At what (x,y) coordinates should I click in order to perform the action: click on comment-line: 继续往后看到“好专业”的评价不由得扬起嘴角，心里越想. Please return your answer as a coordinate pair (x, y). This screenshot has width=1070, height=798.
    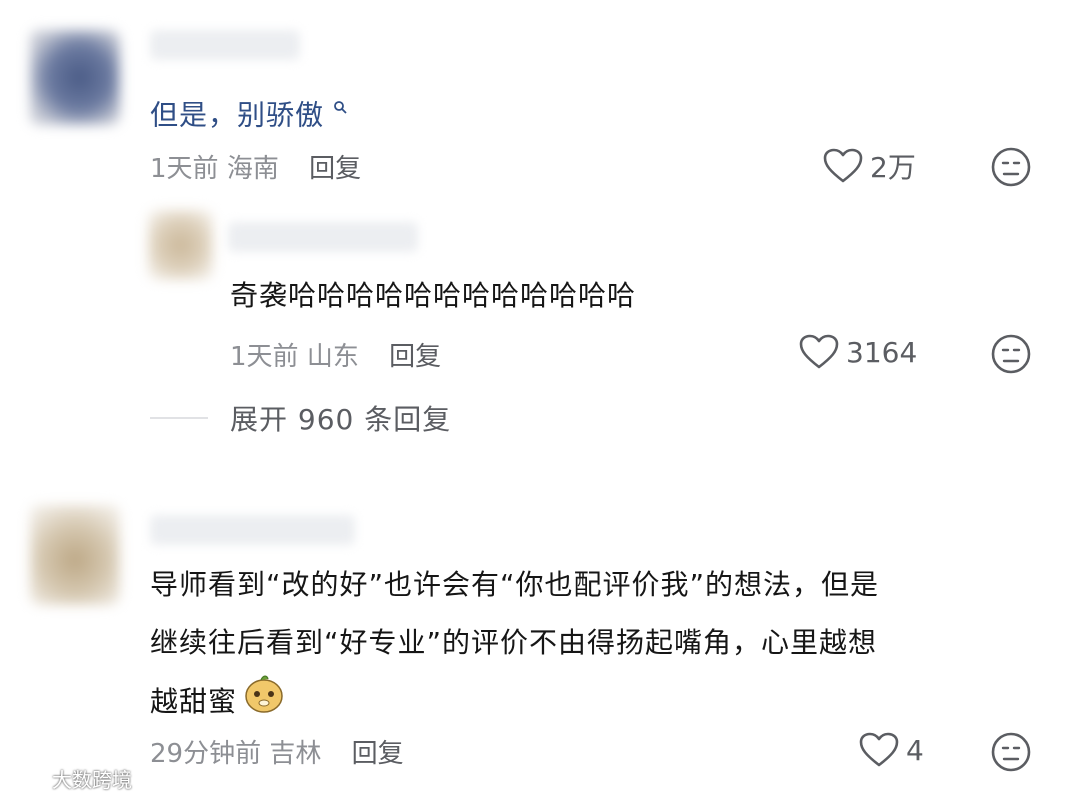
    Looking at the image, I should click on (514, 642).